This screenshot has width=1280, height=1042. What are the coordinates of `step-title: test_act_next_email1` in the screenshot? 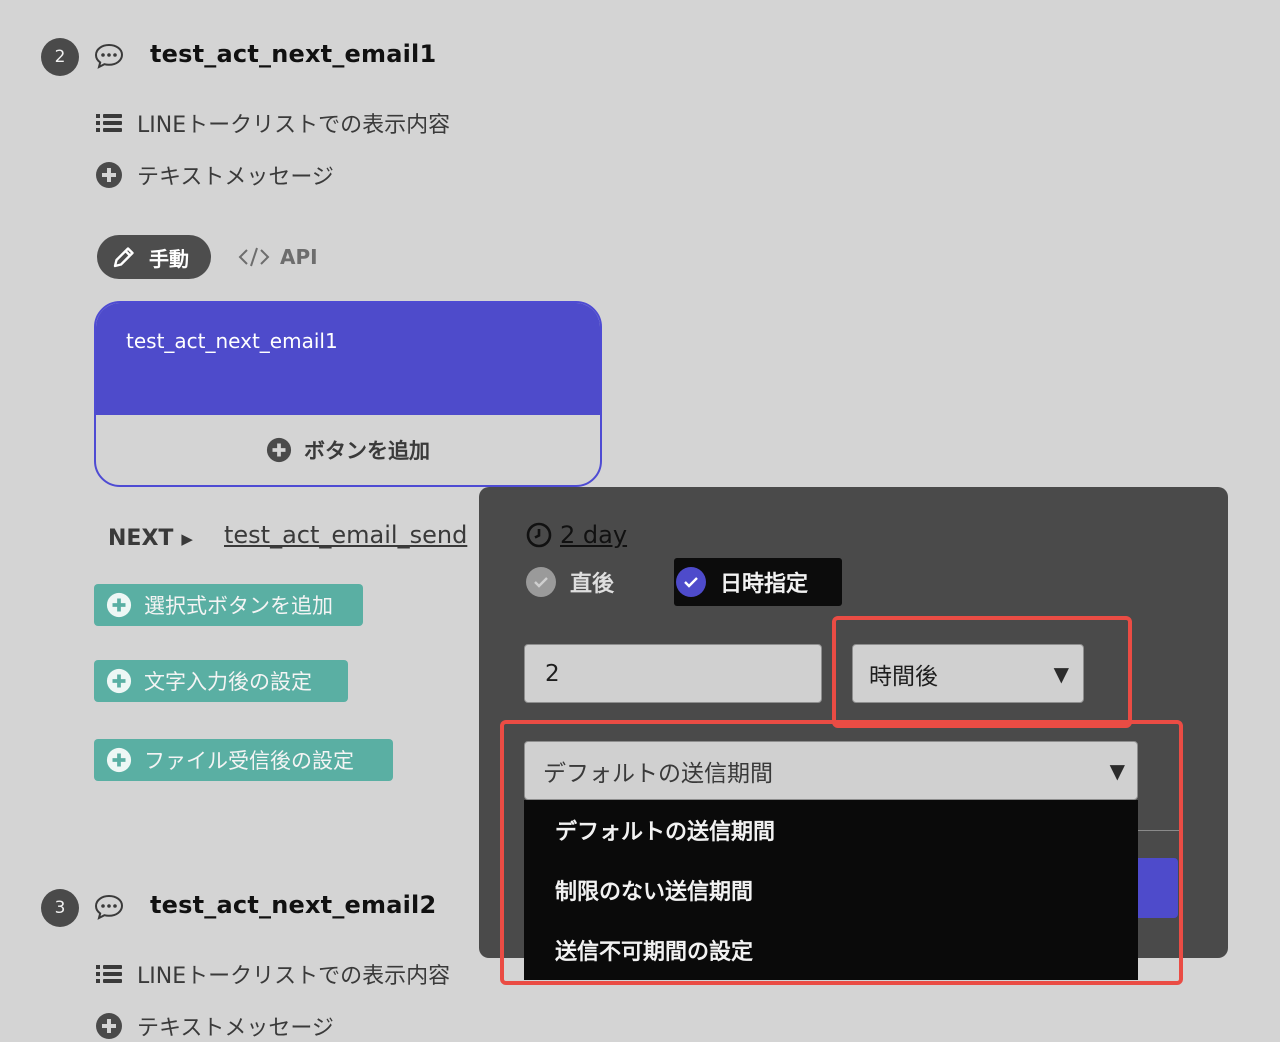 It's located at (293, 54).